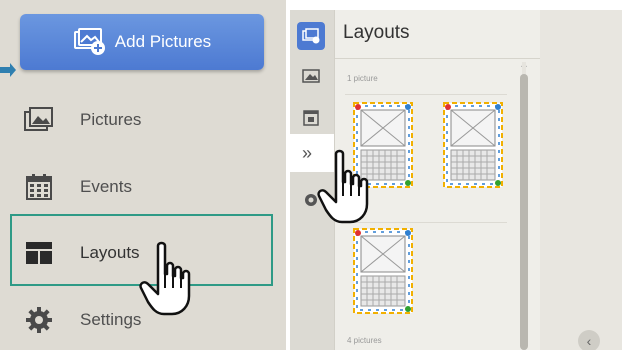 Image resolution: width=622 pixels, height=350 pixels. I want to click on sidebar-item-label: Layouts, so click(110, 252).